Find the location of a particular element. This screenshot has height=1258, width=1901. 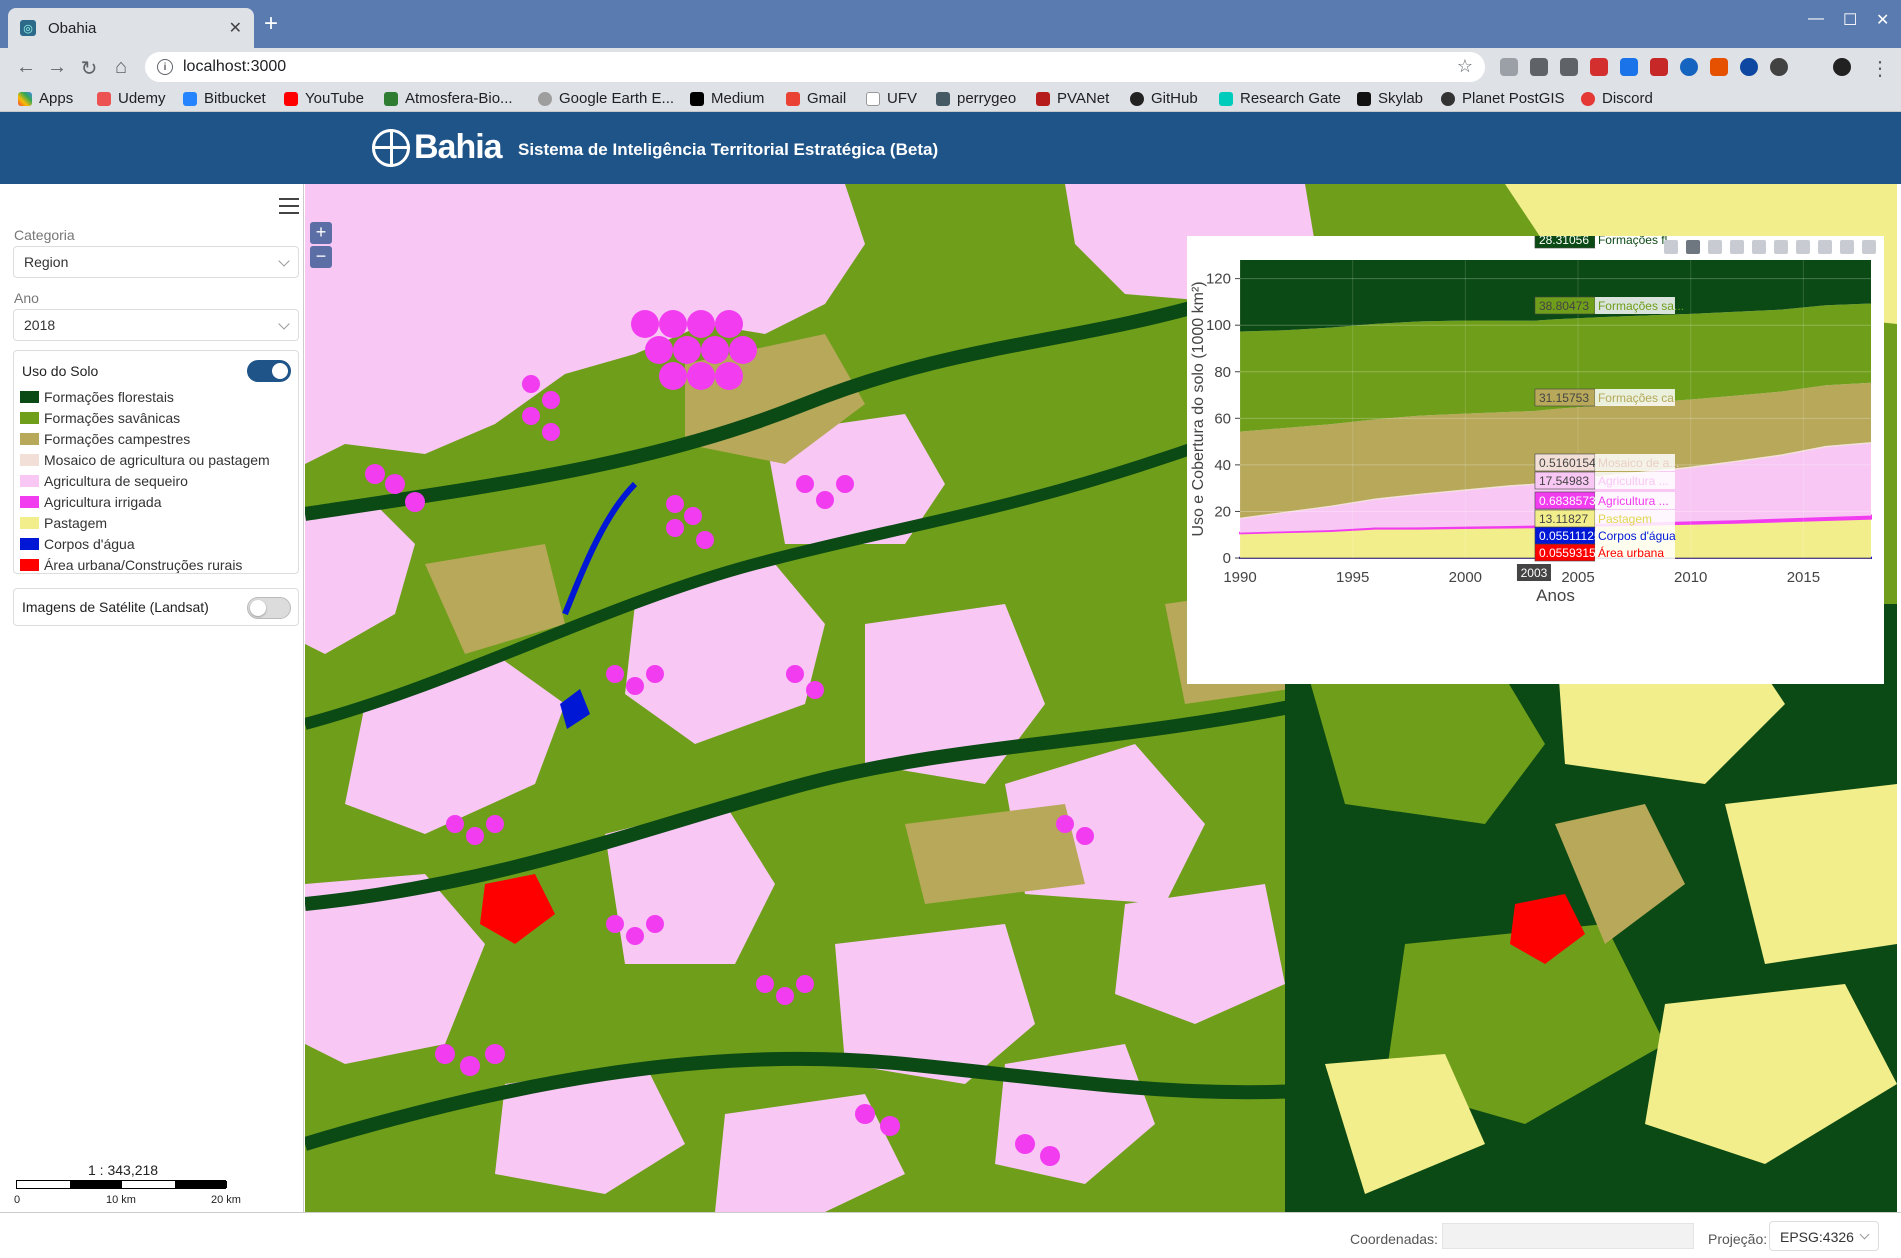

x-tick-label: 1990 is located at coordinates (1239, 577).